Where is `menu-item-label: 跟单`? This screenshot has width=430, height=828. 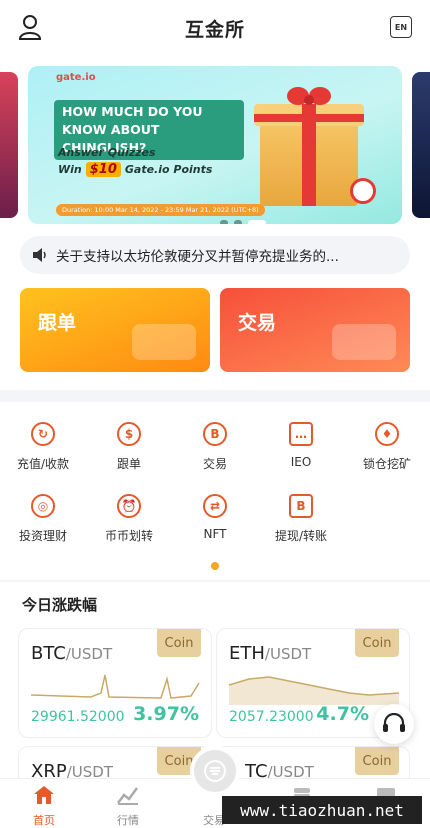 menu-item-label: 跟单 is located at coordinates (128, 464).